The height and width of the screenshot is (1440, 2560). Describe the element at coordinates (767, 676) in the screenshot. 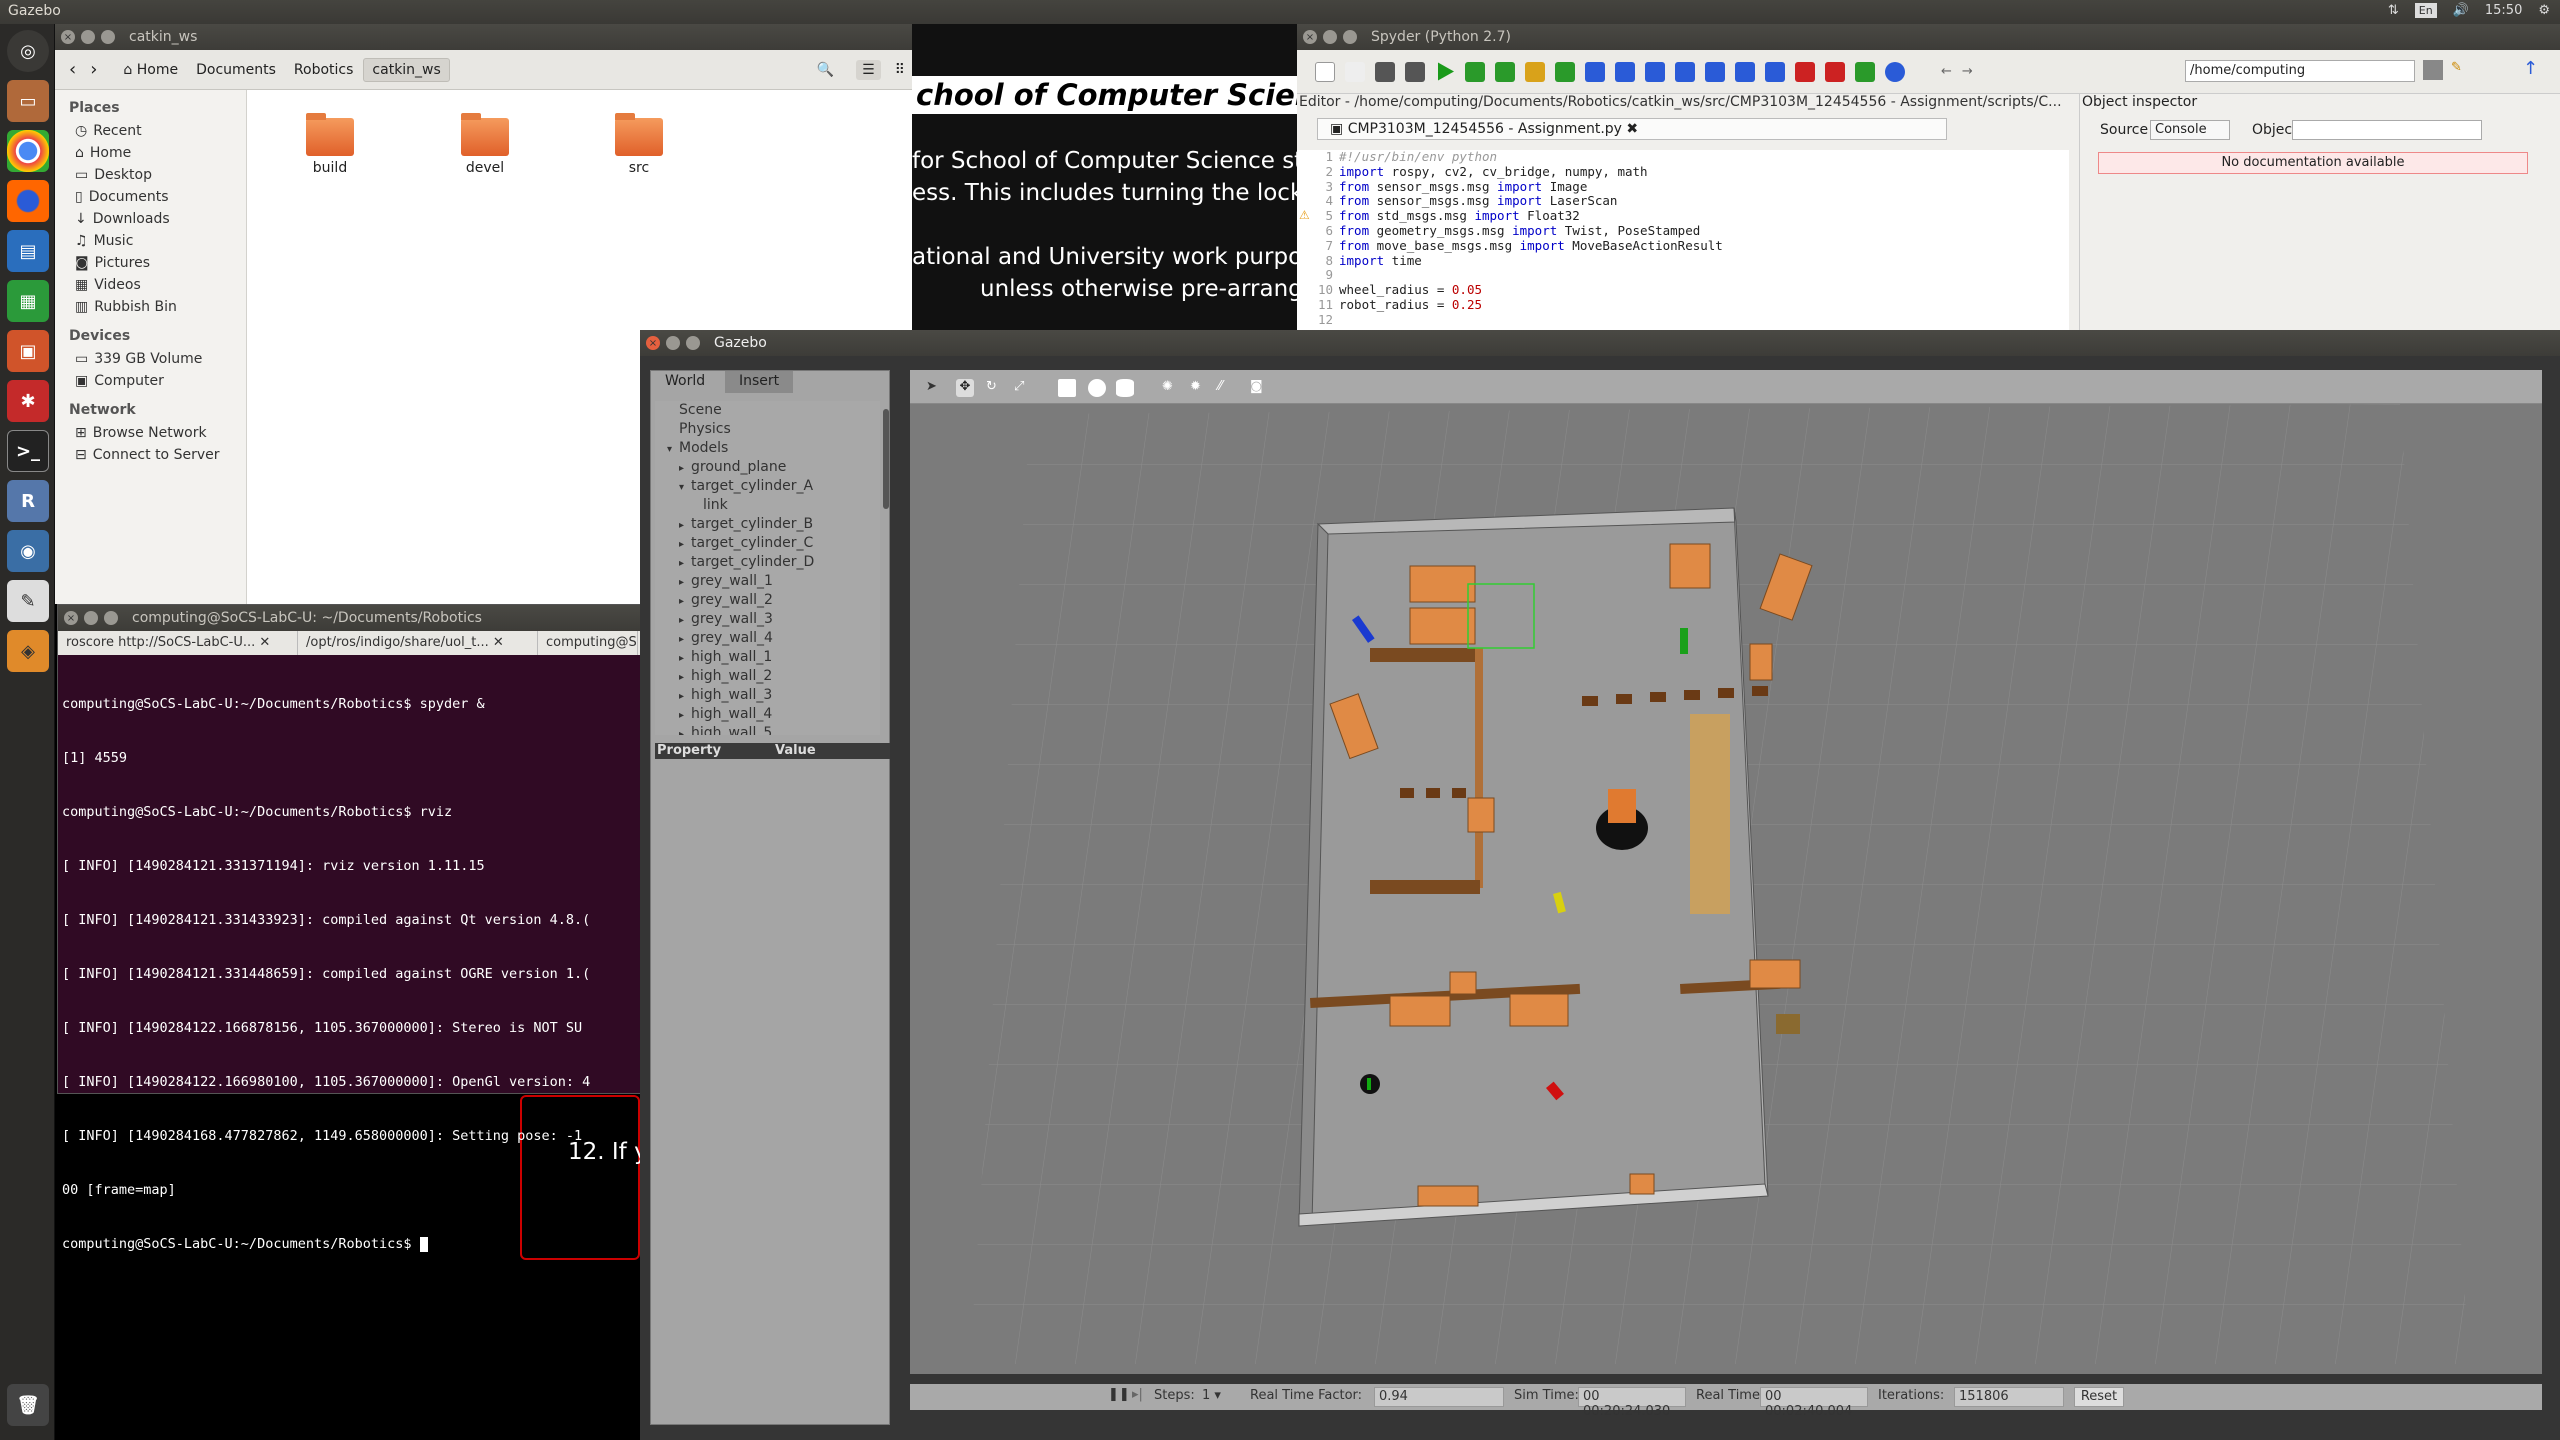

I see `tree-item: ▸ high_wall_2` at that location.